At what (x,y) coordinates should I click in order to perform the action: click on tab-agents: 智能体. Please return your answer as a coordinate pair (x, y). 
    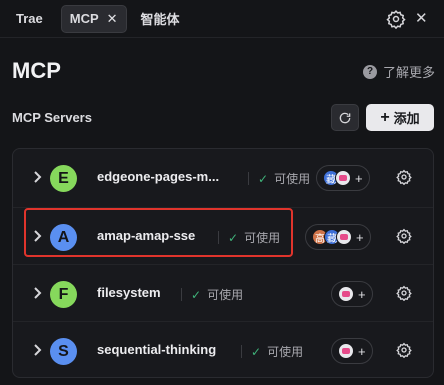
    Looking at the image, I should click on (160, 19).